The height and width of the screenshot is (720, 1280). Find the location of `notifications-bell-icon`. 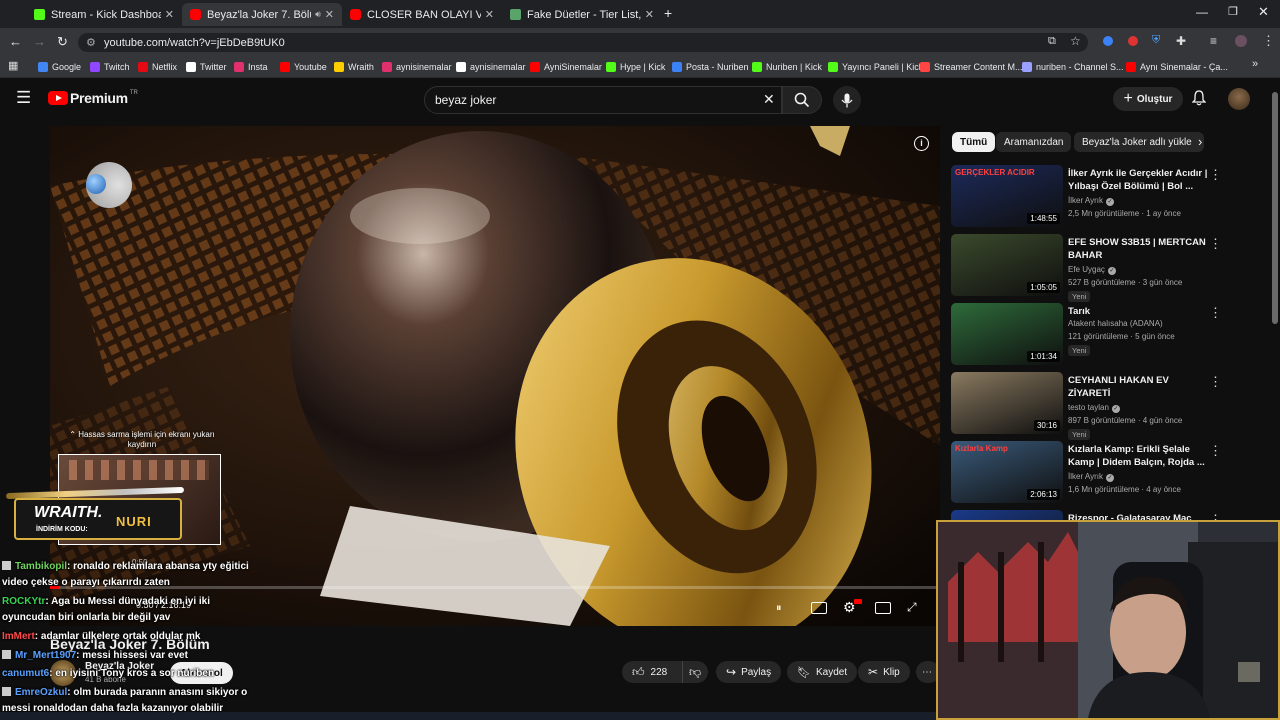

notifications-bell-icon is located at coordinates (1199, 99).